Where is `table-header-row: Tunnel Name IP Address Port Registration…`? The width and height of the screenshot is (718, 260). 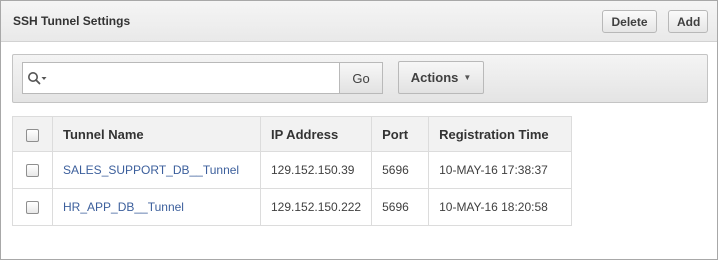
table-header-row: Tunnel Name IP Address Port Registration… is located at coordinates (292, 134).